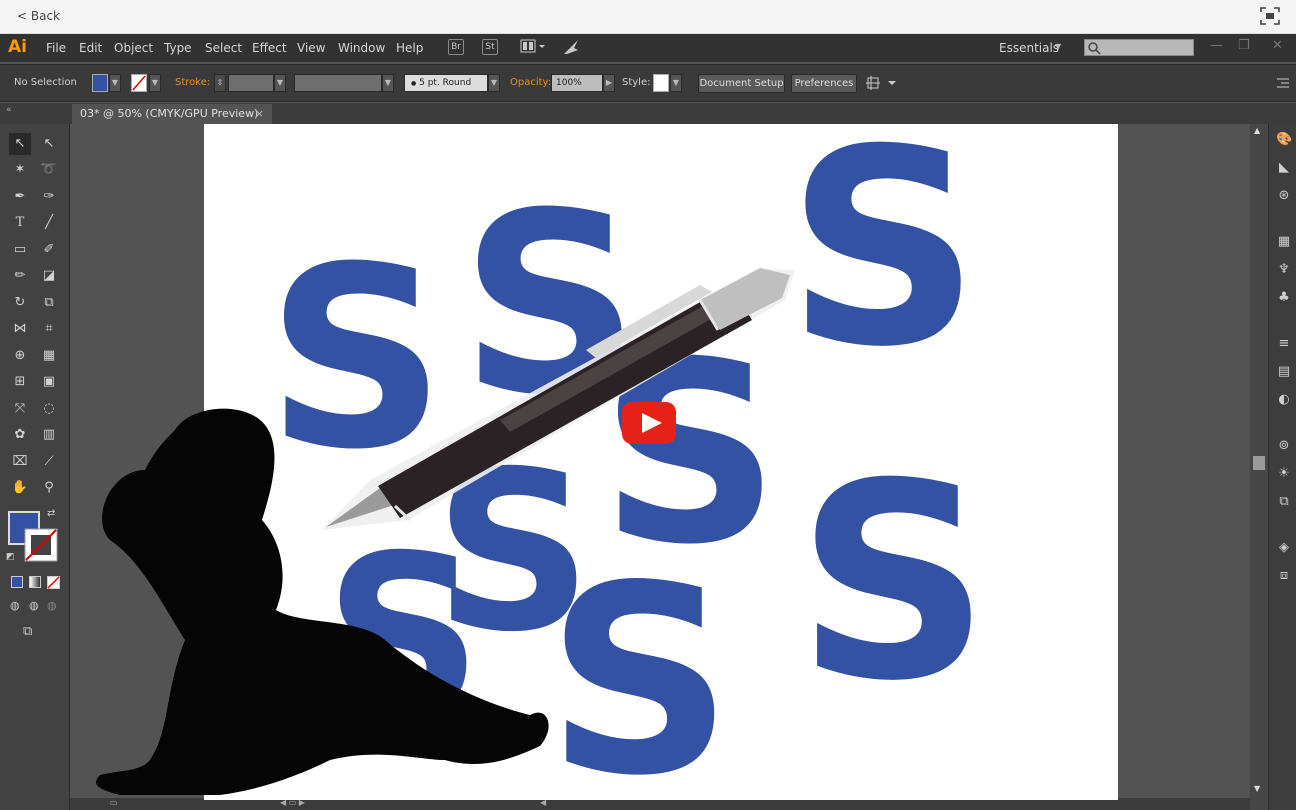 The width and height of the screenshot is (1296, 810). I want to click on line-segment-tool-icon: ╱, so click(49, 223).